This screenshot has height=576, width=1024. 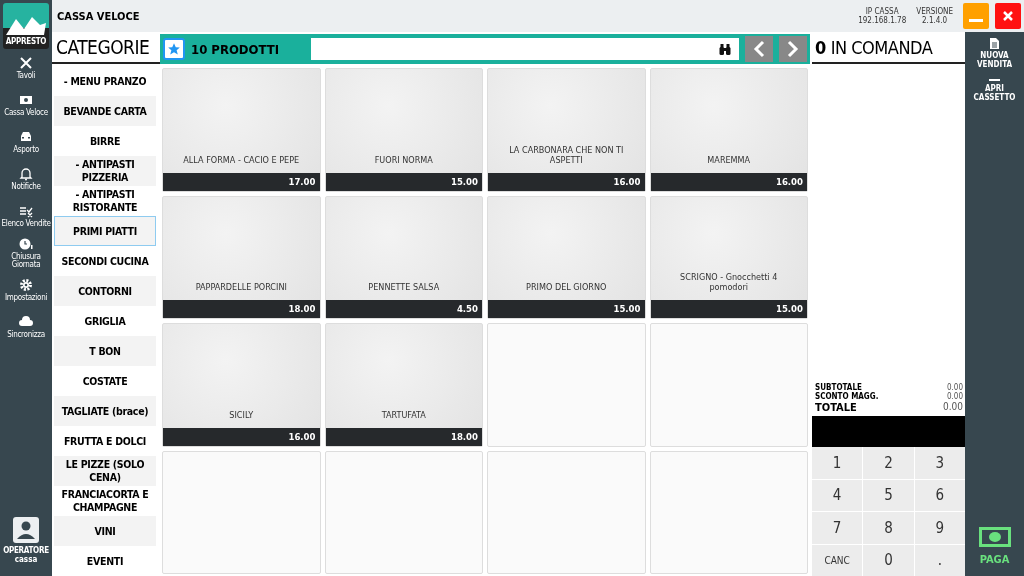 I want to click on category-item: BEVANDE CARTA, so click(x=105, y=111).